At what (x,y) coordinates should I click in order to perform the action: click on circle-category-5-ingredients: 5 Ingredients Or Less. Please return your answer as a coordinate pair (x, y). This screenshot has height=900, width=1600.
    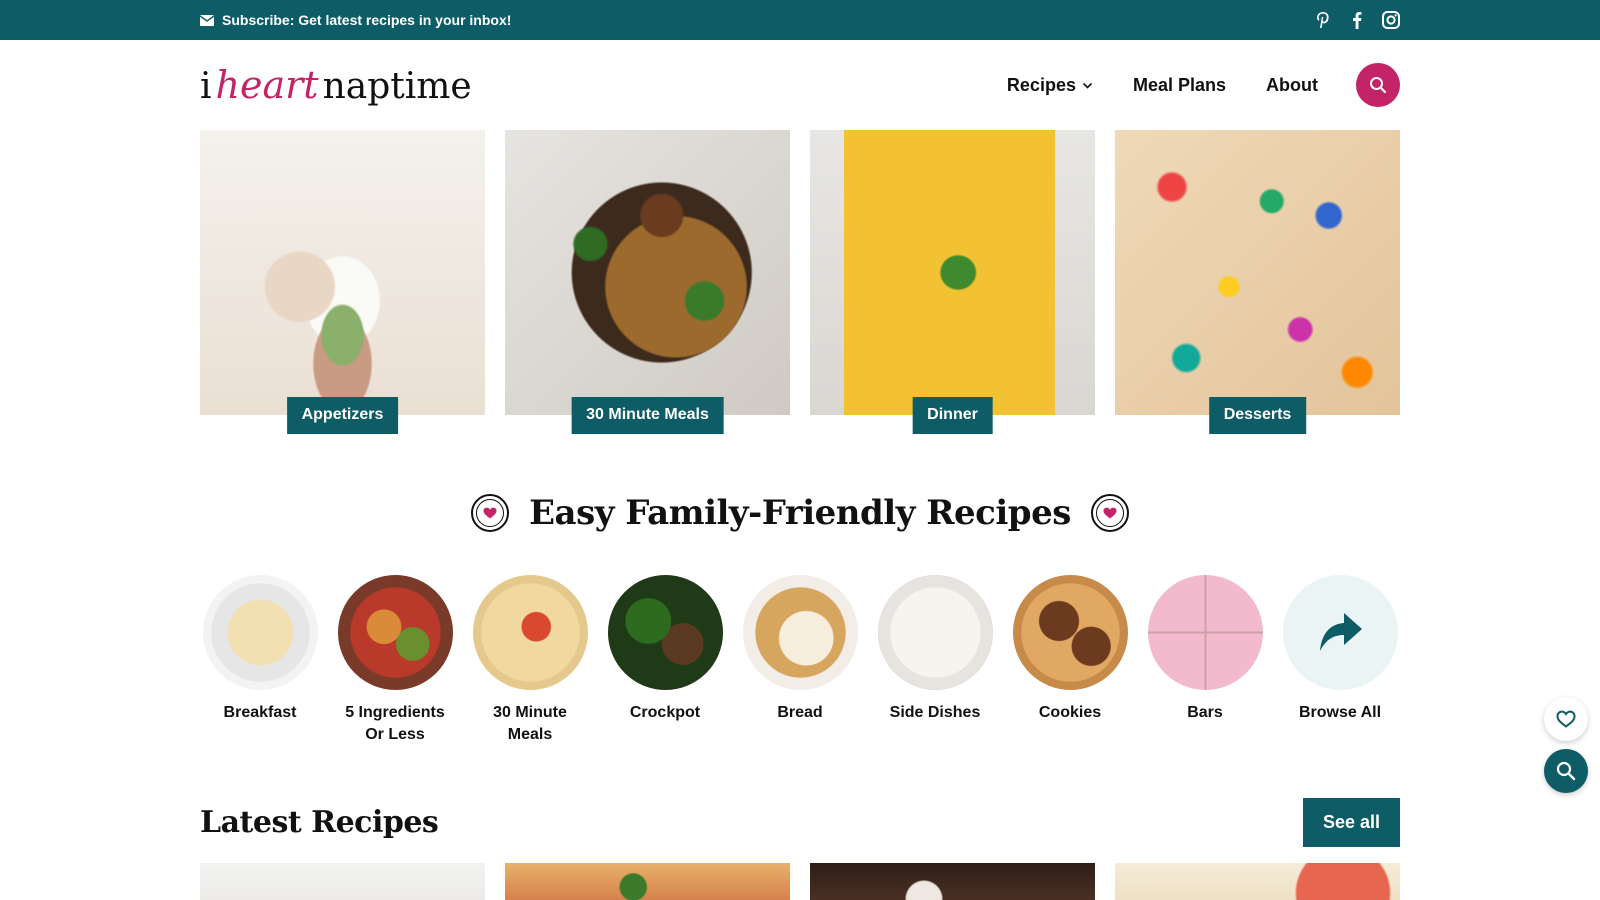
    Looking at the image, I should click on (395, 660).